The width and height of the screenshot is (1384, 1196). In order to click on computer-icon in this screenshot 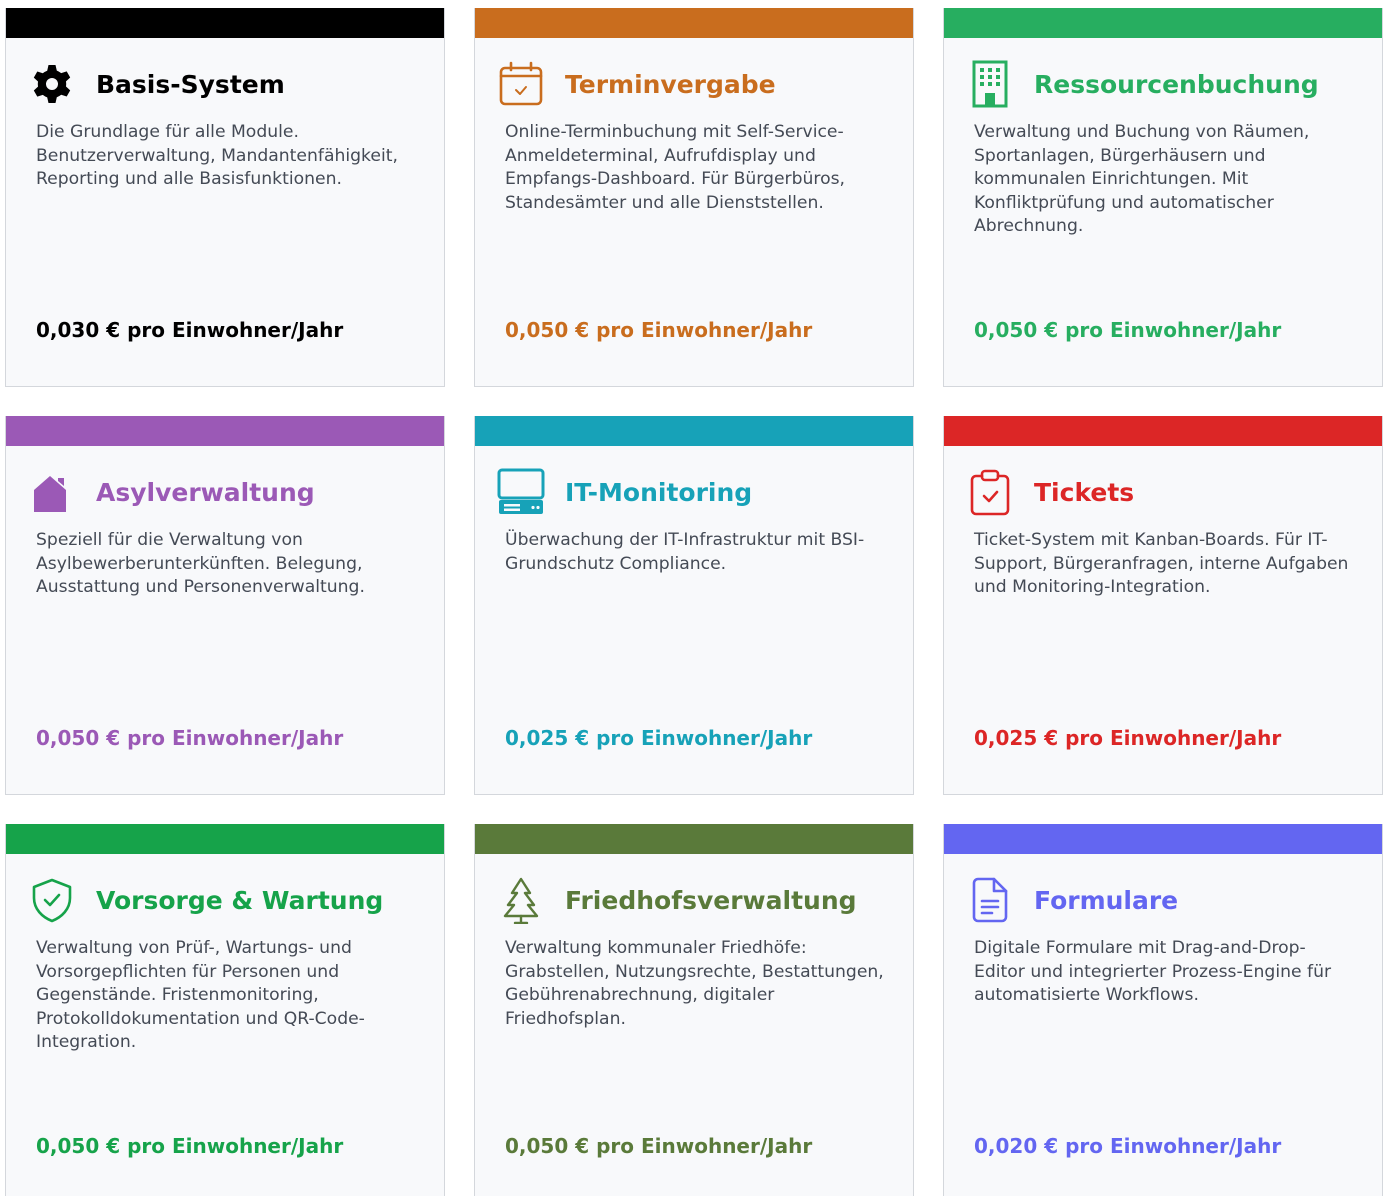, I will do `click(521, 492)`.